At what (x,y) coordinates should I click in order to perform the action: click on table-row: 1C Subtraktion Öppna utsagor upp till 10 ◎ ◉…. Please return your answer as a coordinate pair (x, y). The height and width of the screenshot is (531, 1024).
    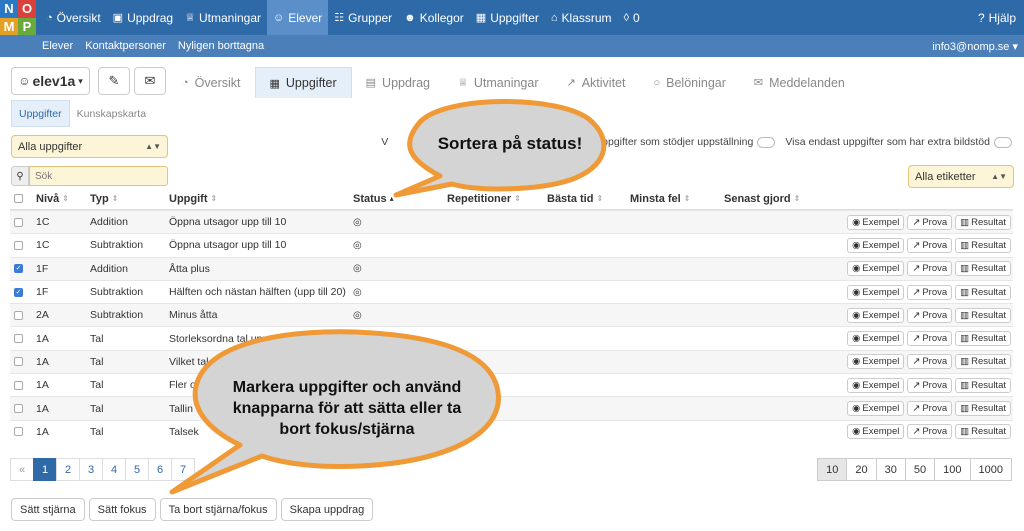
    Looking at the image, I should click on (511, 244).